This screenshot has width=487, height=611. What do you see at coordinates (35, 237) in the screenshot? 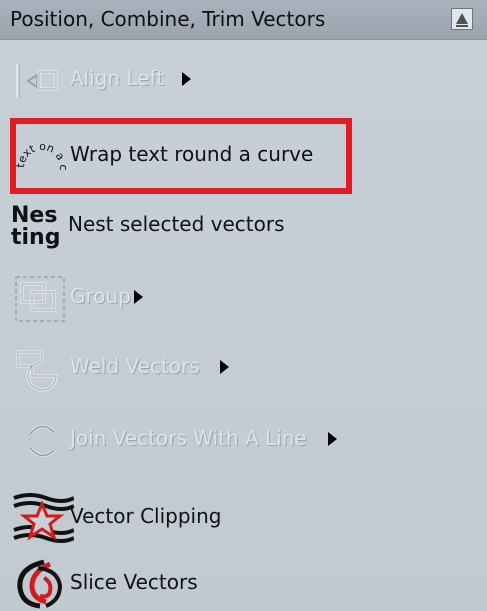
I see `svg-text: ting` at bounding box center [35, 237].